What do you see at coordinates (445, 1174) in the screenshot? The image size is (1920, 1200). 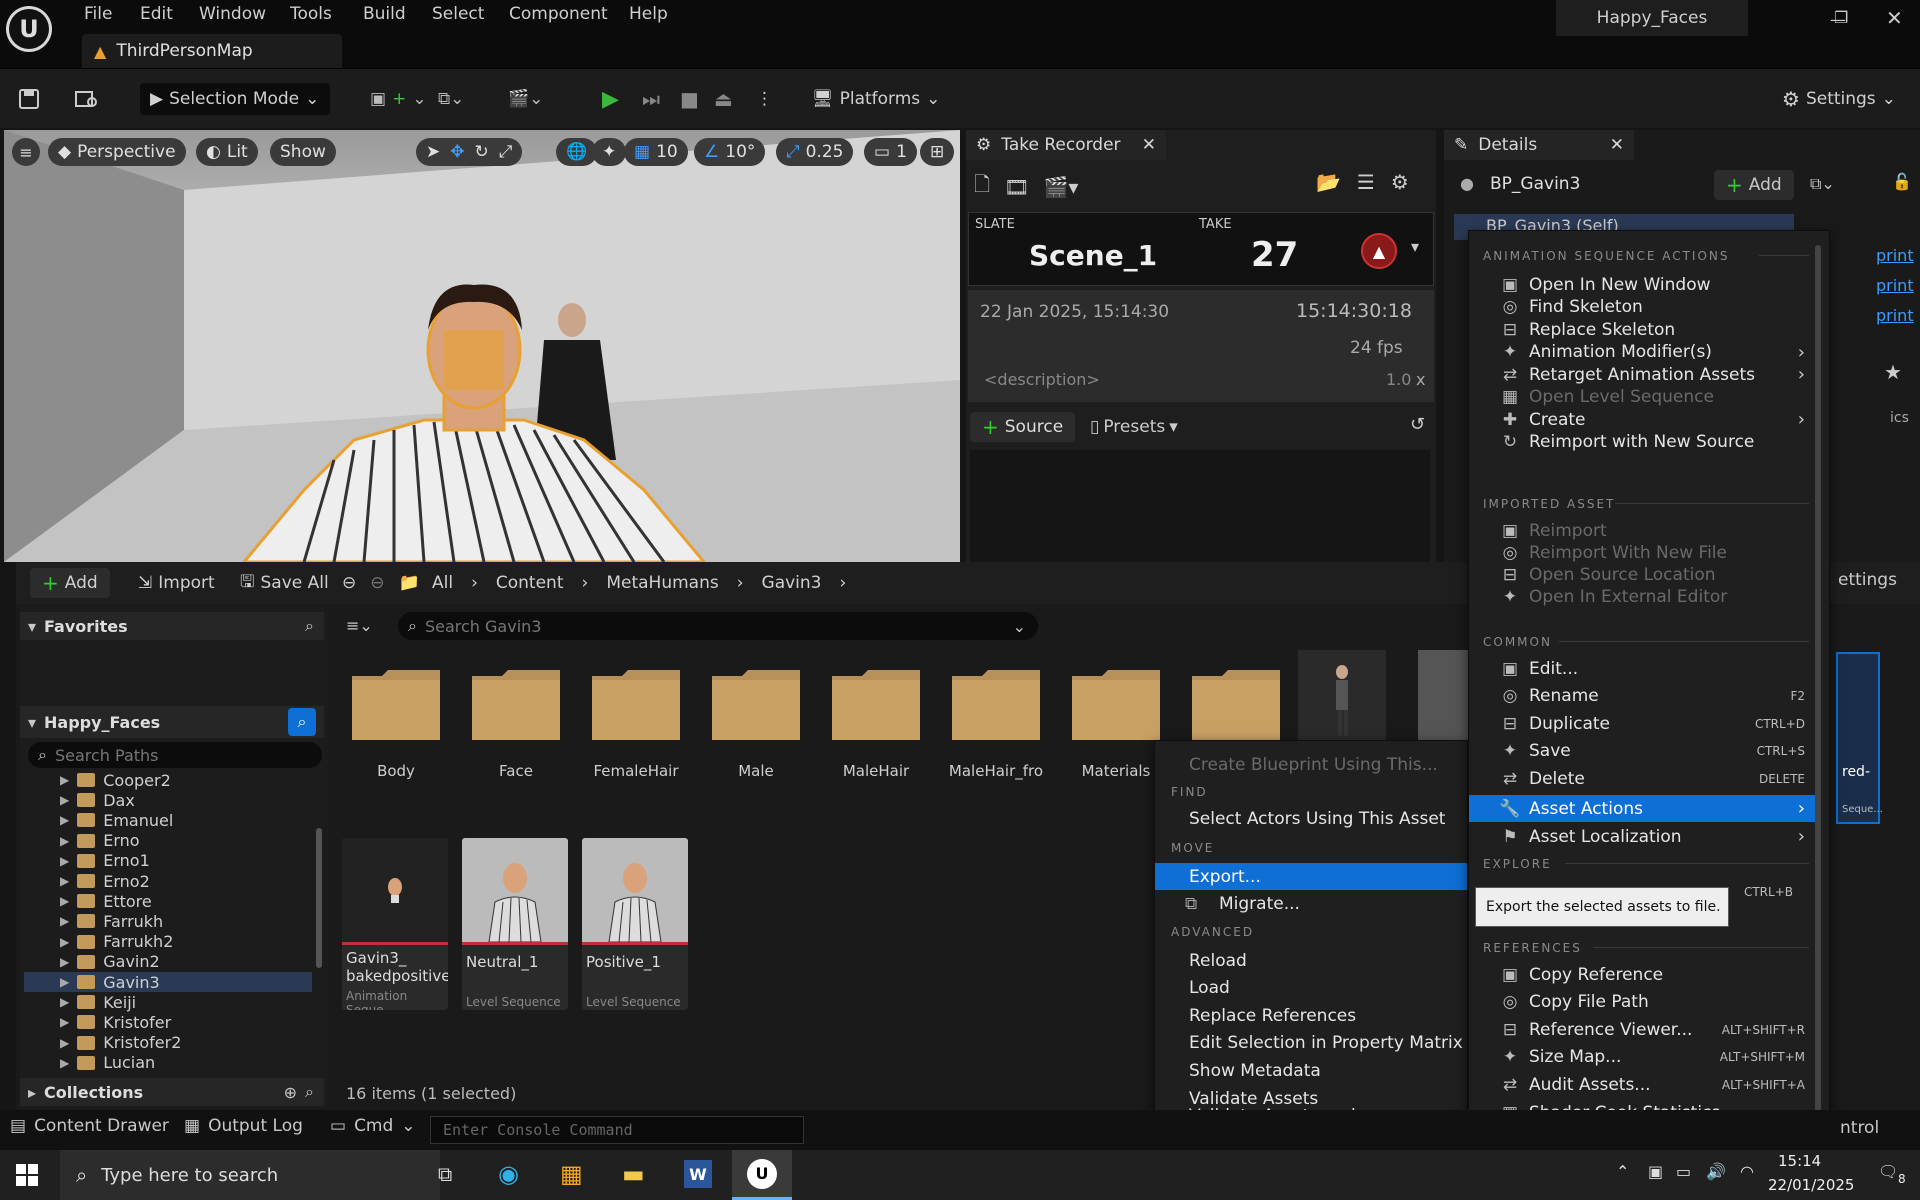 I see `task-view-icon: ⧉` at bounding box center [445, 1174].